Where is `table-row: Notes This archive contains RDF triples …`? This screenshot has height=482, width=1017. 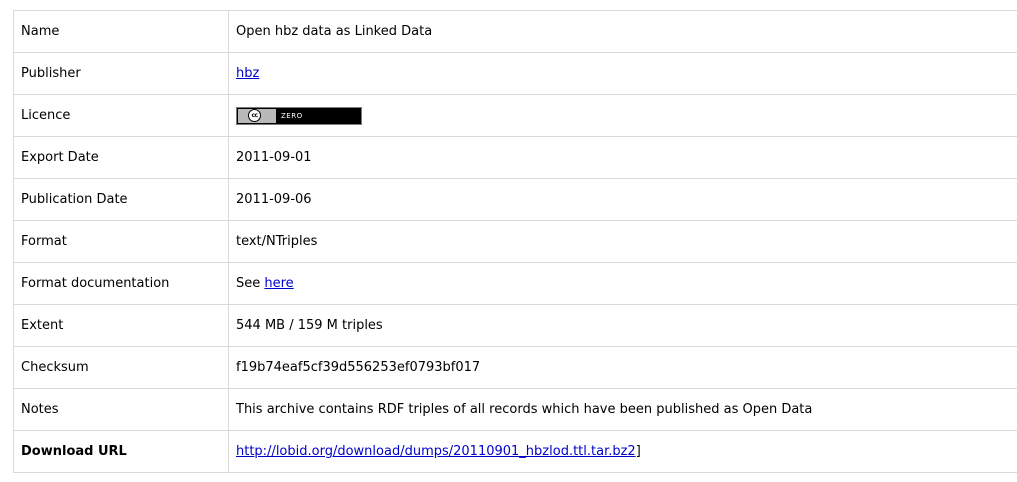 table-row: Notes This archive contains RDF triples … is located at coordinates (515, 409).